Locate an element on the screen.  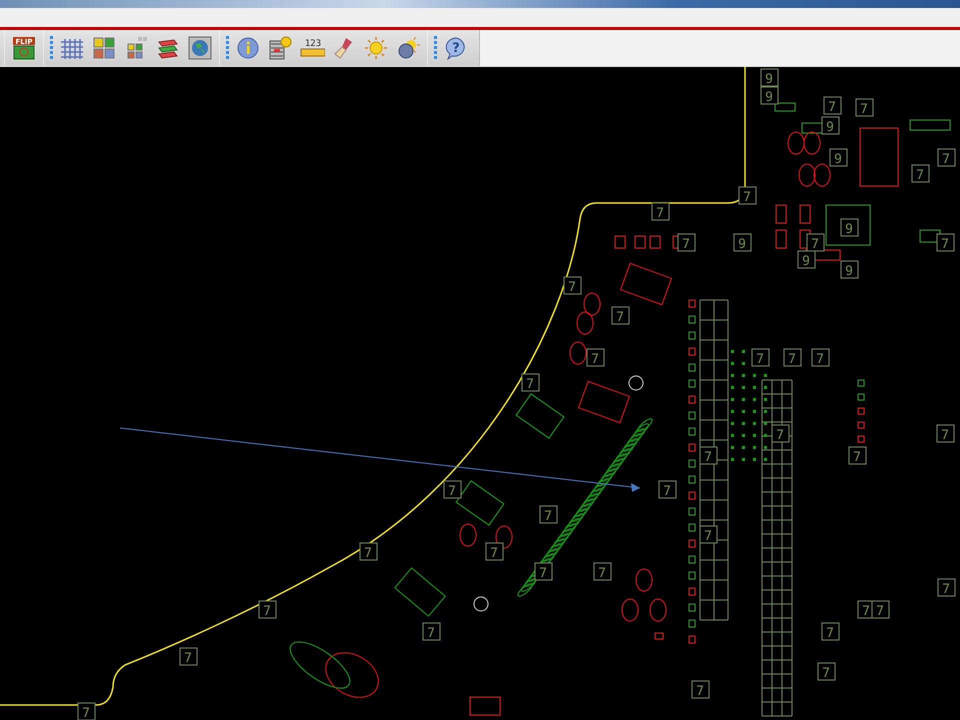
dim-sun-icon is located at coordinates (408, 48).